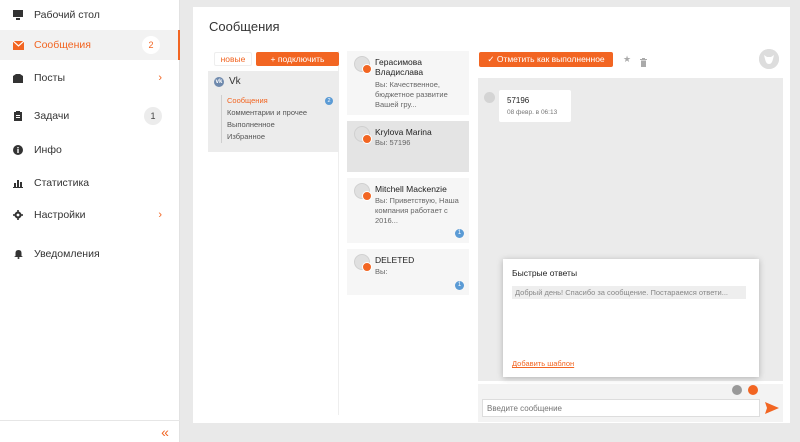 The image size is (800, 442). What do you see at coordinates (233, 59) in the screenshot?
I see `tab-new: новые` at bounding box center [233, 59].